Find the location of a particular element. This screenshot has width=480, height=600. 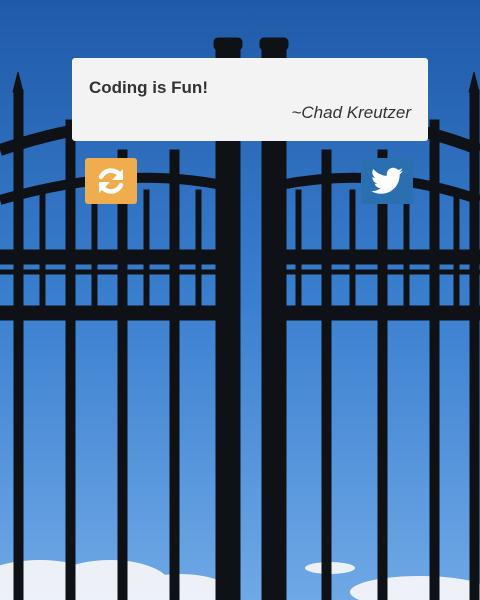

new-quote-button is located at coordinates (111, 181).